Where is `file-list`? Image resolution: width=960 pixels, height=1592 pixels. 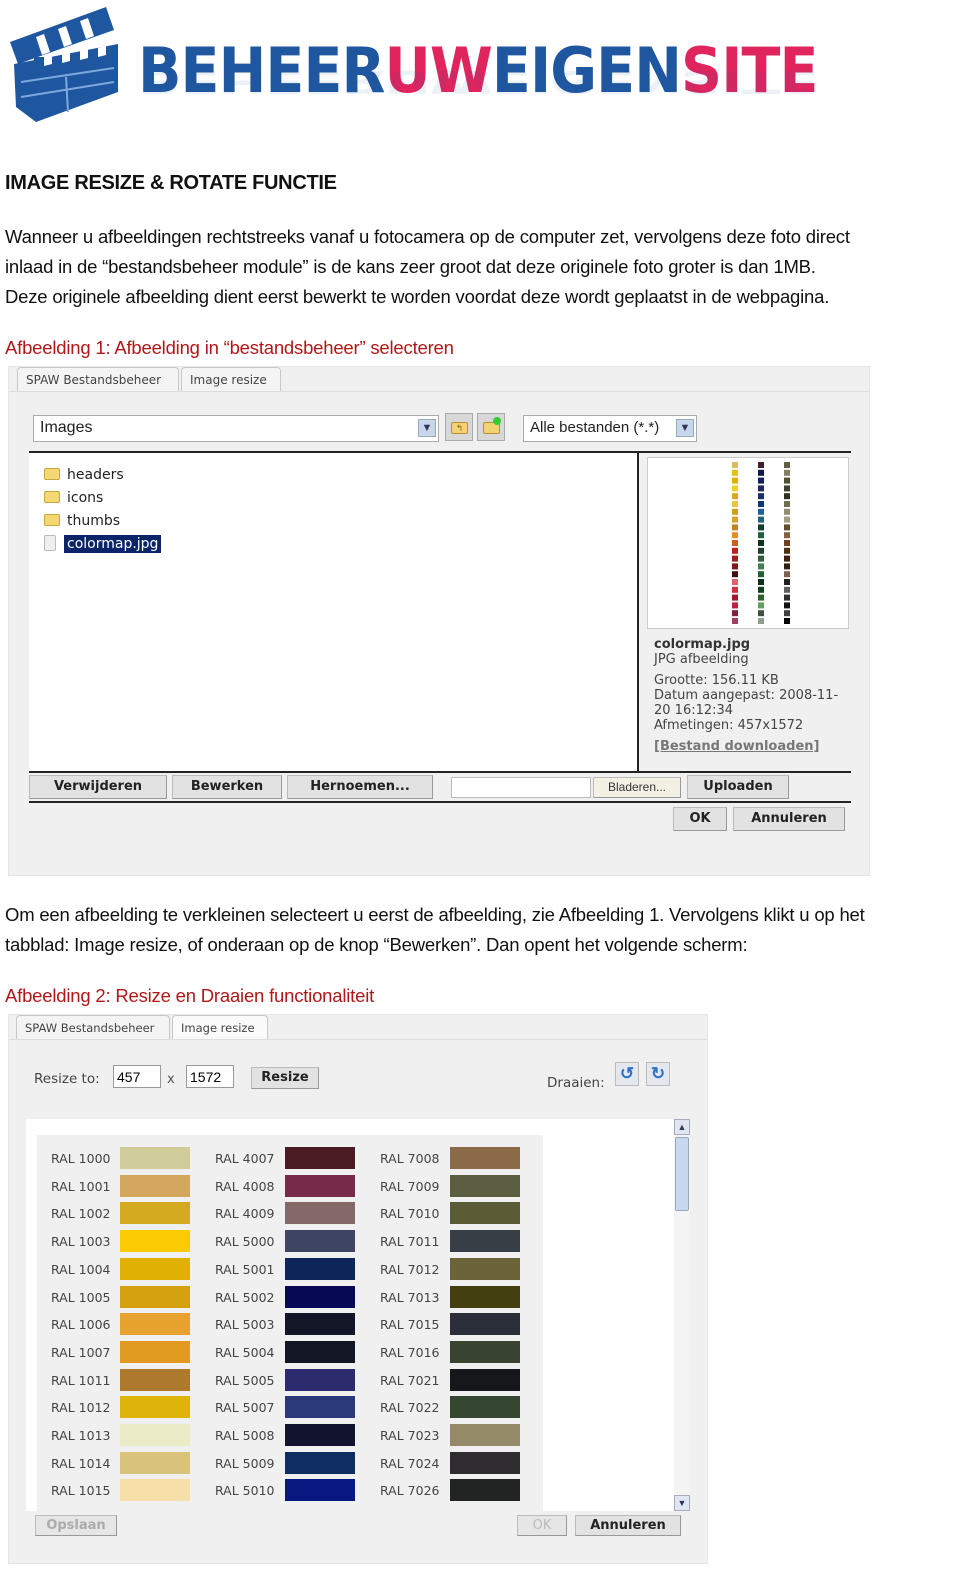 file-list is located at coordinates (333, 612).